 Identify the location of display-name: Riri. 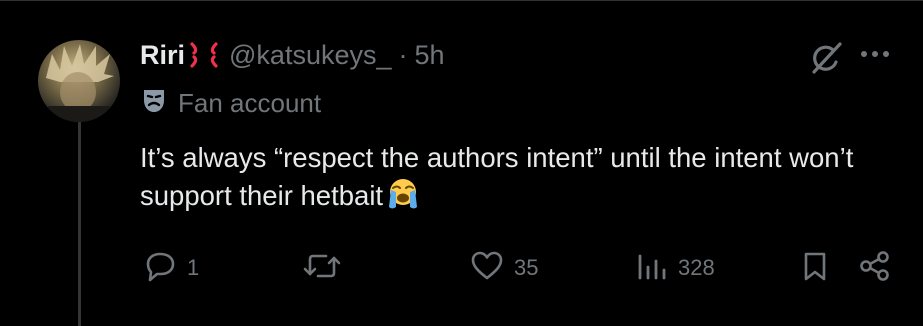
(162, 55).